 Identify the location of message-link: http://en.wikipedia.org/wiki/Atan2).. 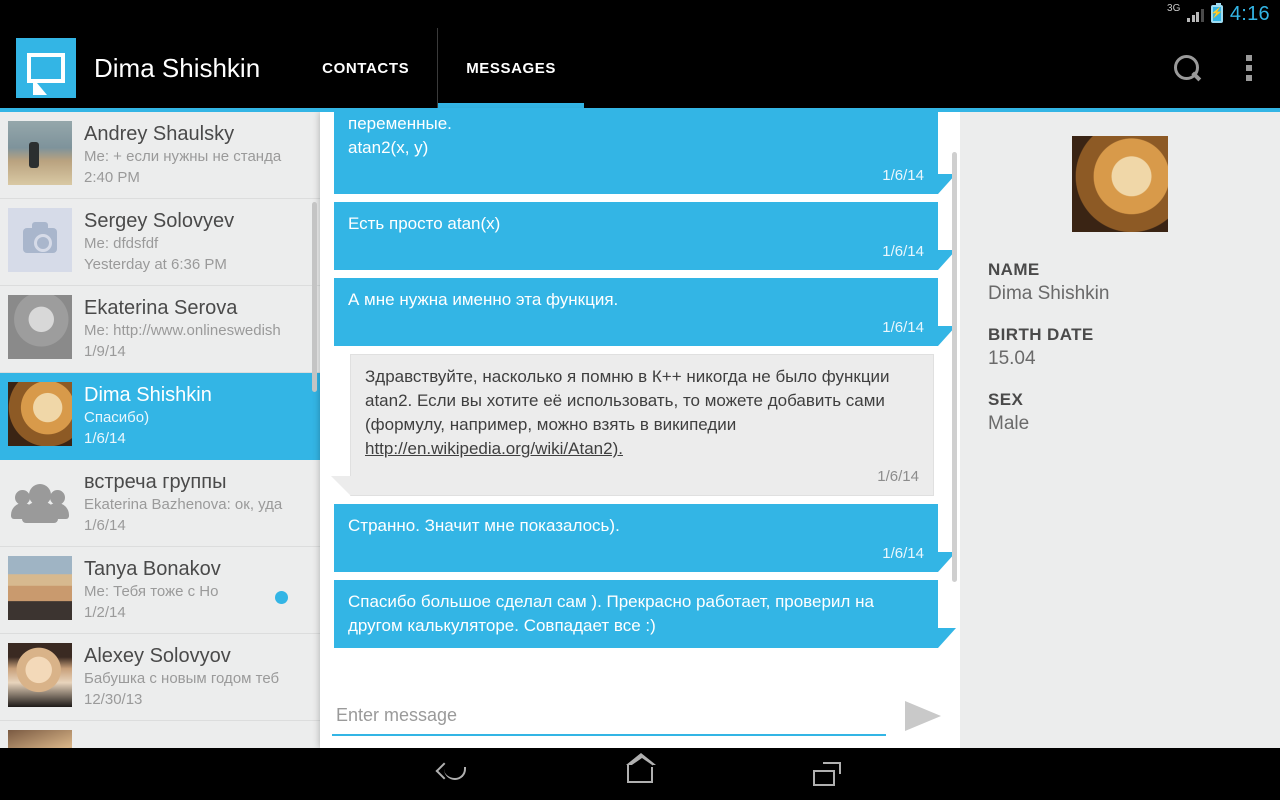
(494, 448).